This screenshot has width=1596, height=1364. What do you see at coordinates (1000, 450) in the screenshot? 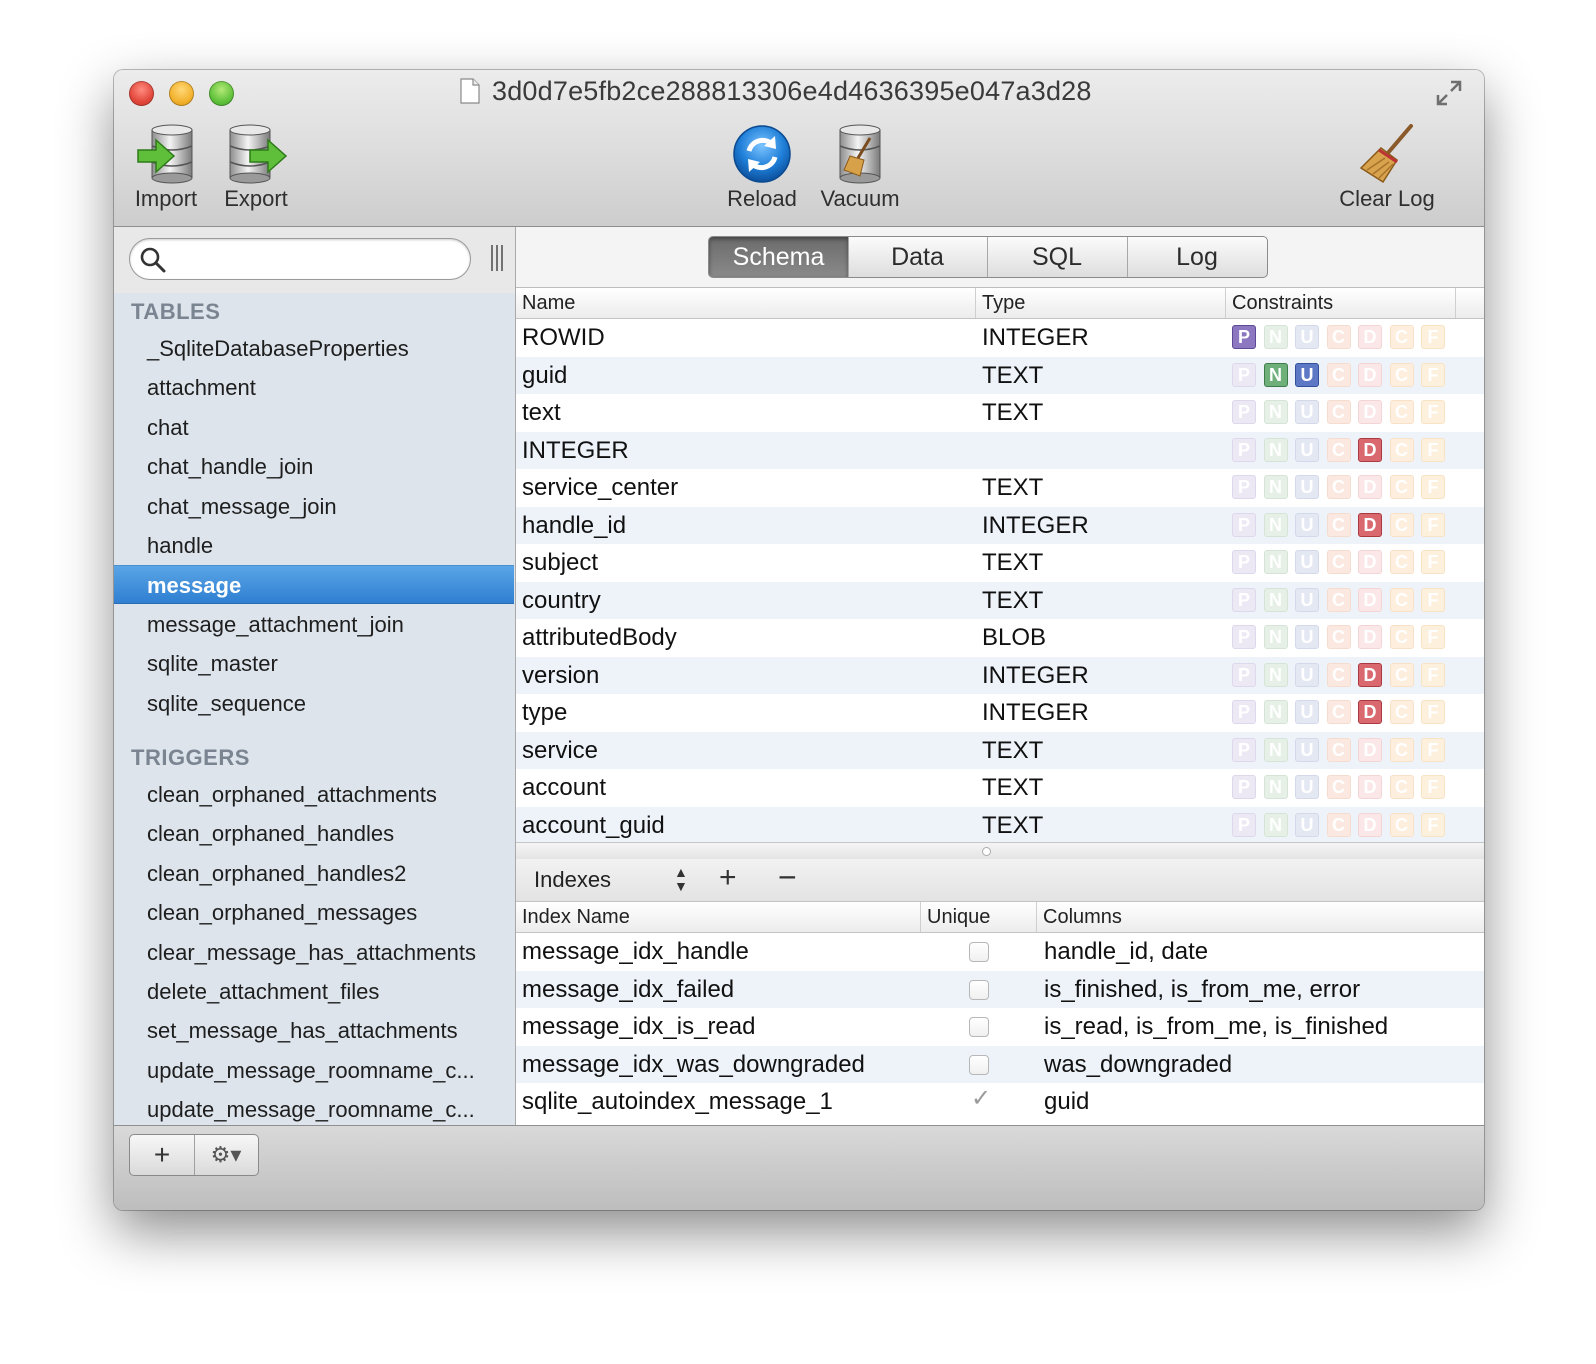
I see `schema-row: INTEGER P N U C D C F` at bounding box center [1000, 450].